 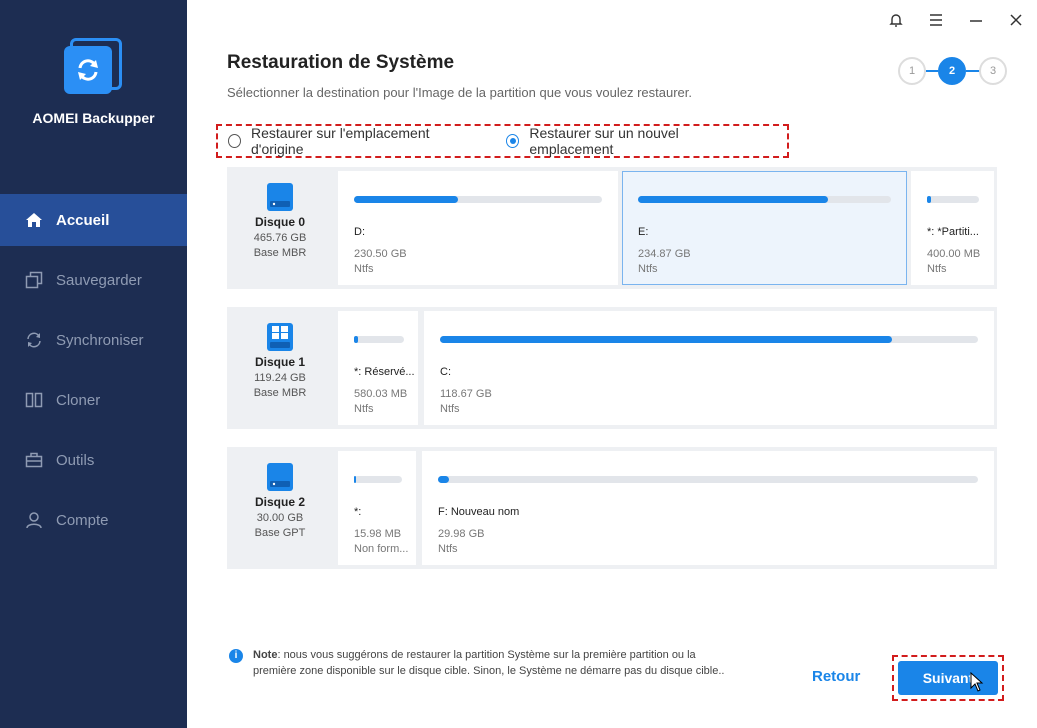 I want to click on sidebar-item-outils: Outils, so click(x=93, y=460).